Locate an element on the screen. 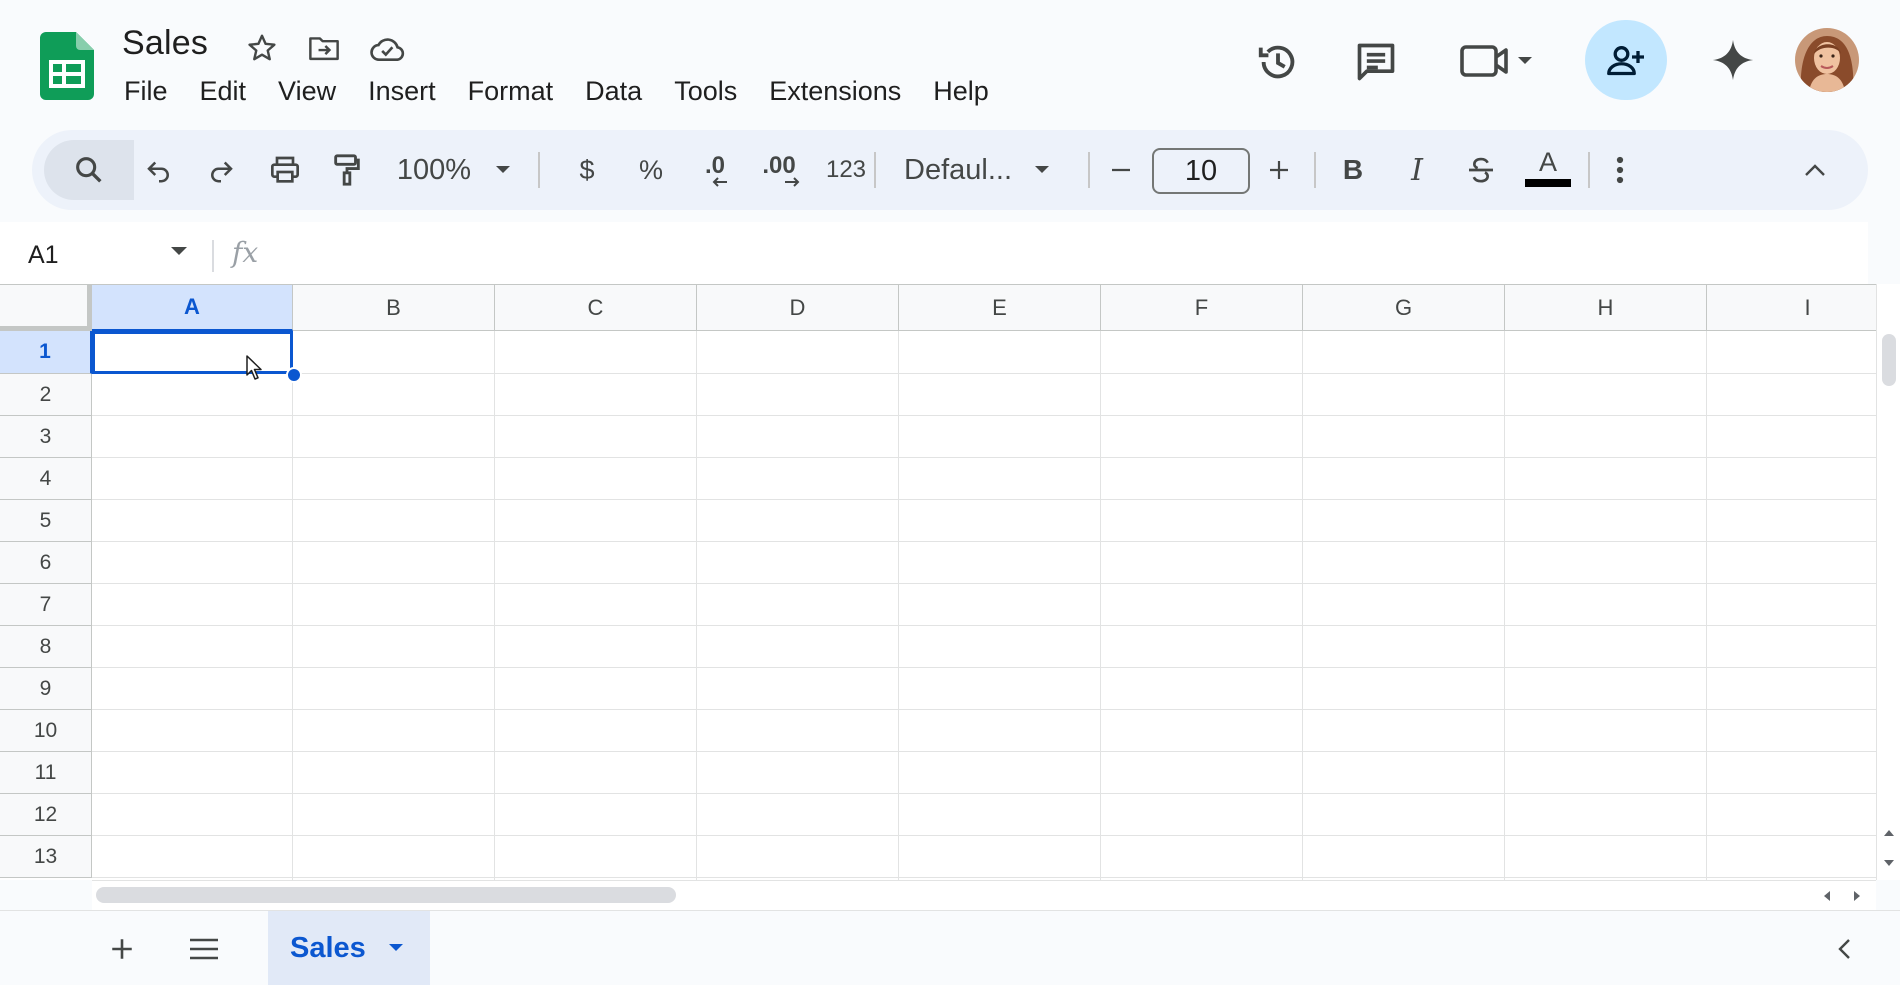  sheet-tab-sales: Sales is located at coordinates (349, 948).